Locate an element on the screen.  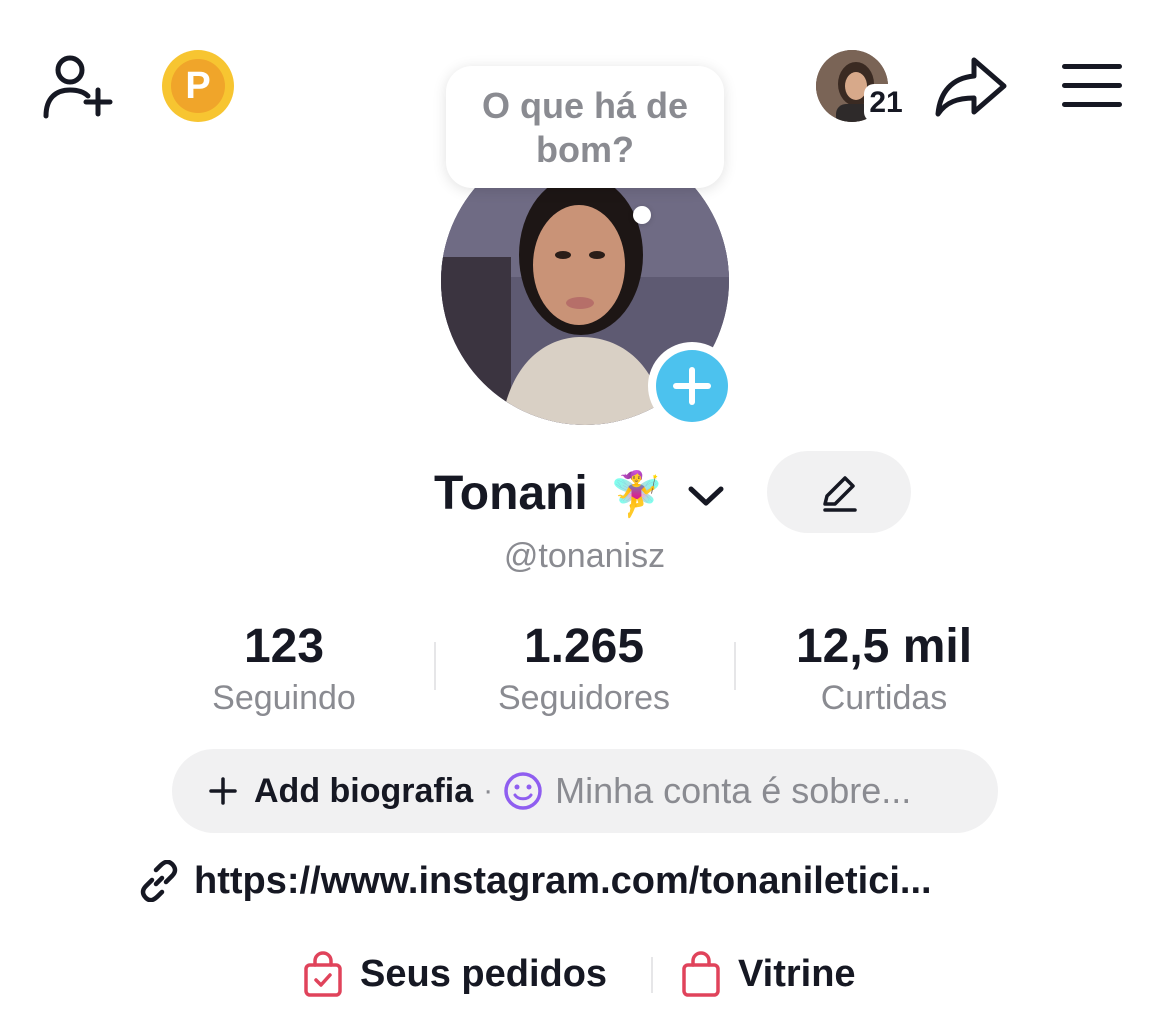
shop-divider is located at coordinates (652, 975).